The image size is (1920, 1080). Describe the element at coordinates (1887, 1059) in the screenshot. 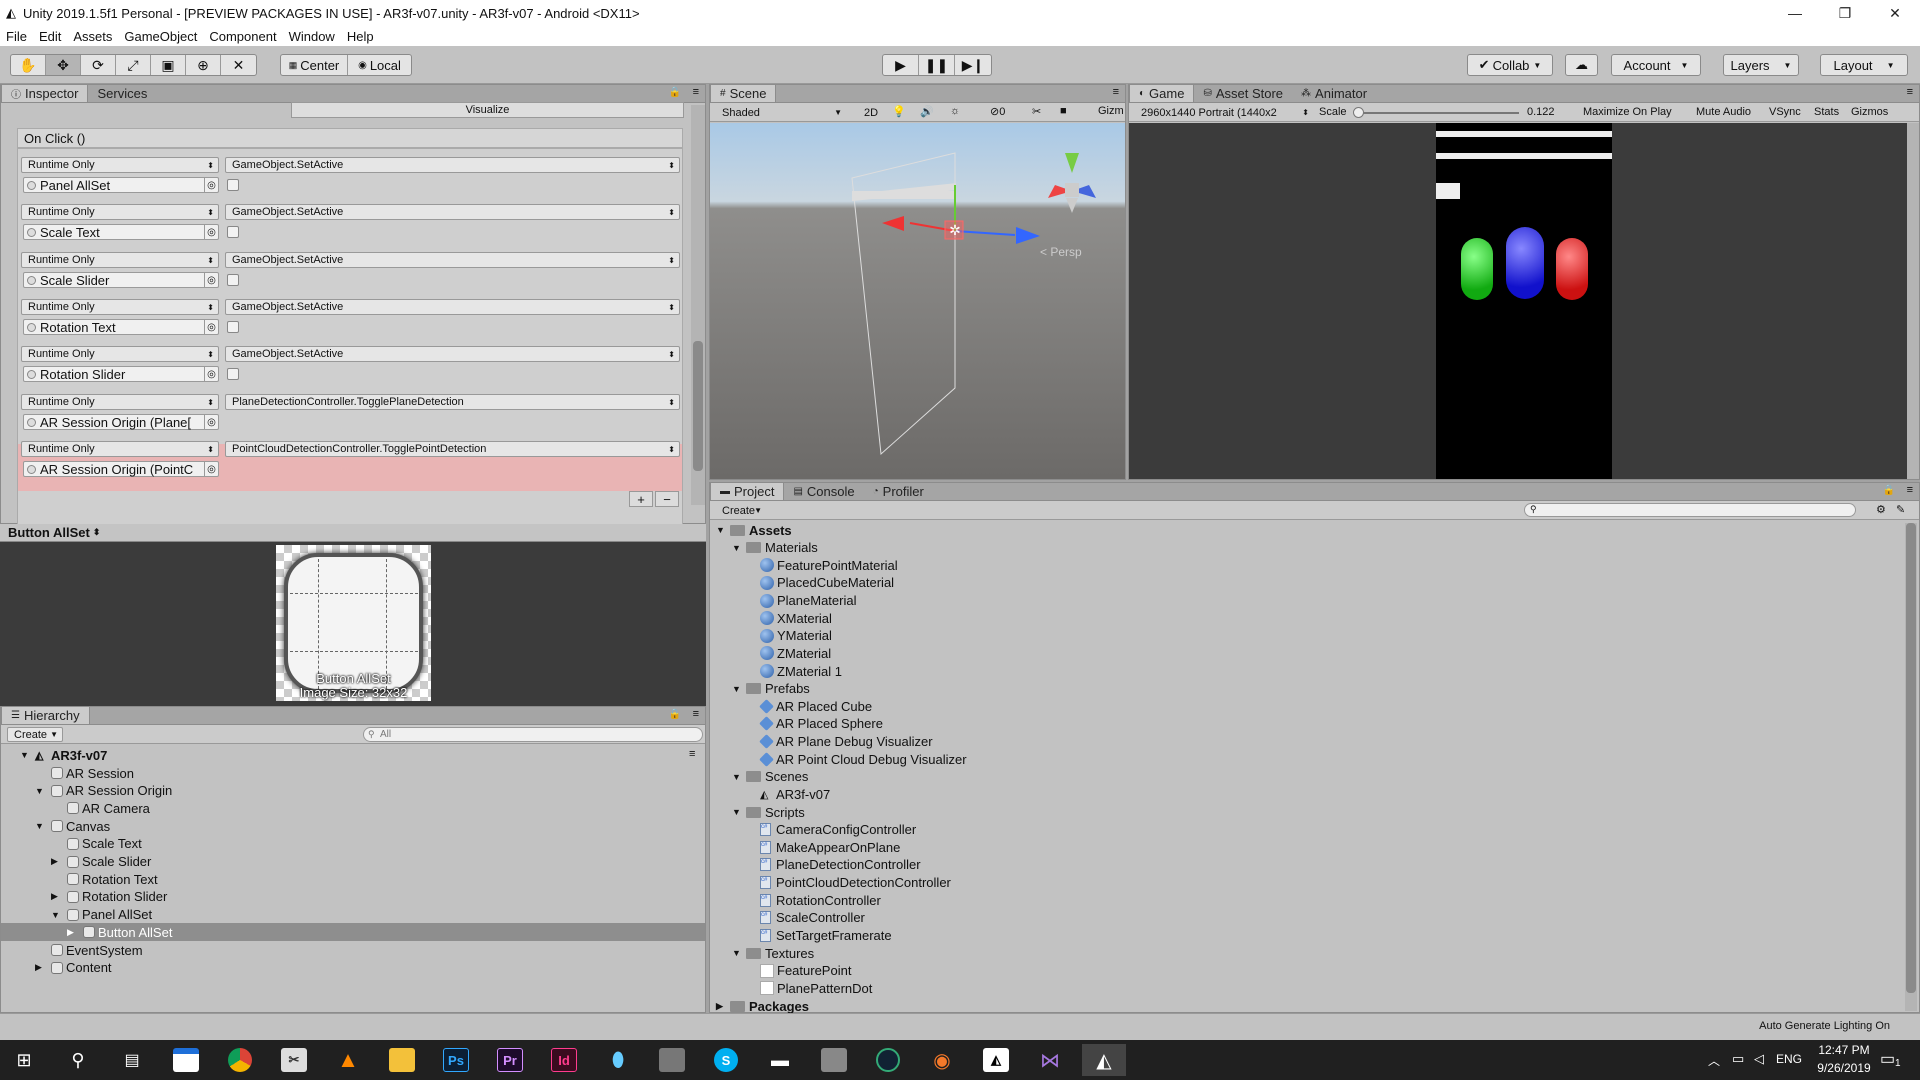

I see `notification-icon: ▭` at that location.